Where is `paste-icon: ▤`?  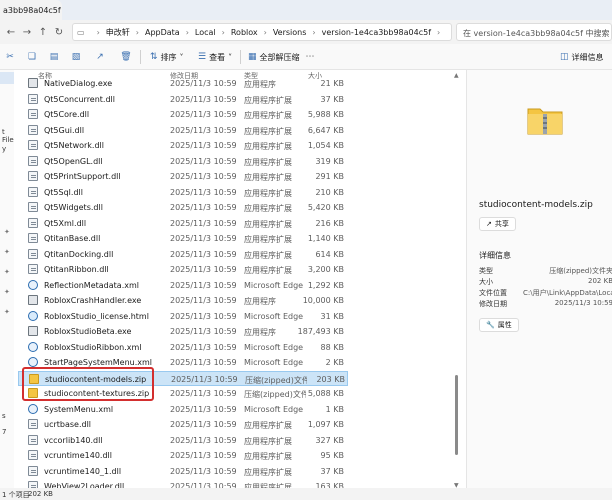 paste-icon: ▤ is located at coordinates (54, 57).